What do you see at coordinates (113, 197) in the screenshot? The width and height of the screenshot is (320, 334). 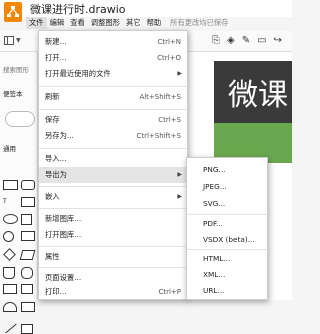 I see `menu-item-embed: 嵌入 ▶` at bounding box center [113, 197].